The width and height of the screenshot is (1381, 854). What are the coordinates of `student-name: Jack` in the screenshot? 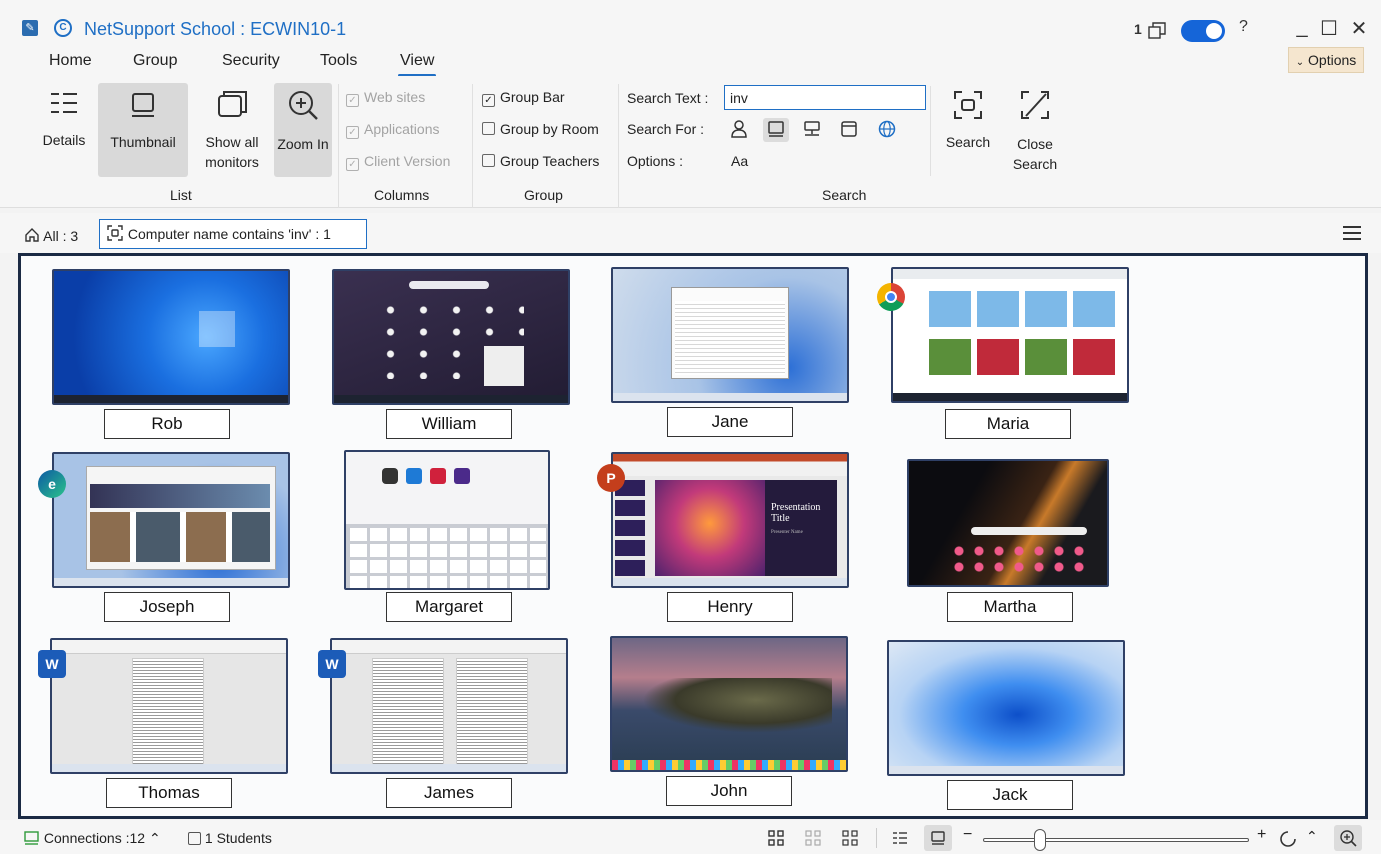 It's located at (1010, 795).